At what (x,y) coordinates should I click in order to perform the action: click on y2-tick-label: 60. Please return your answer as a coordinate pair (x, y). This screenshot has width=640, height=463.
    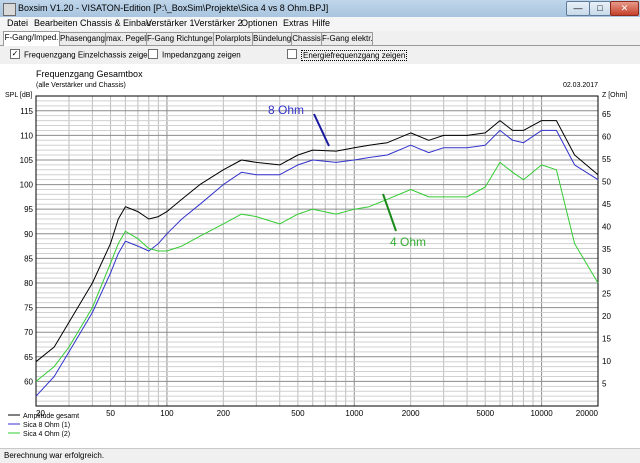
    Looking at the image, I should click on (606, 136).